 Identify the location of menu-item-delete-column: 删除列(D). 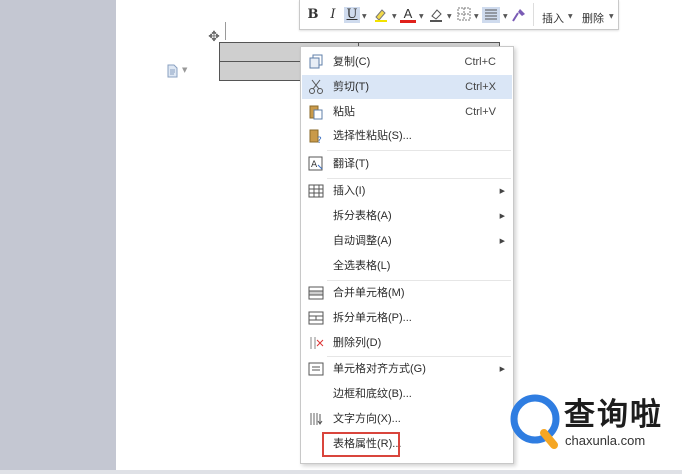
(407, 343).